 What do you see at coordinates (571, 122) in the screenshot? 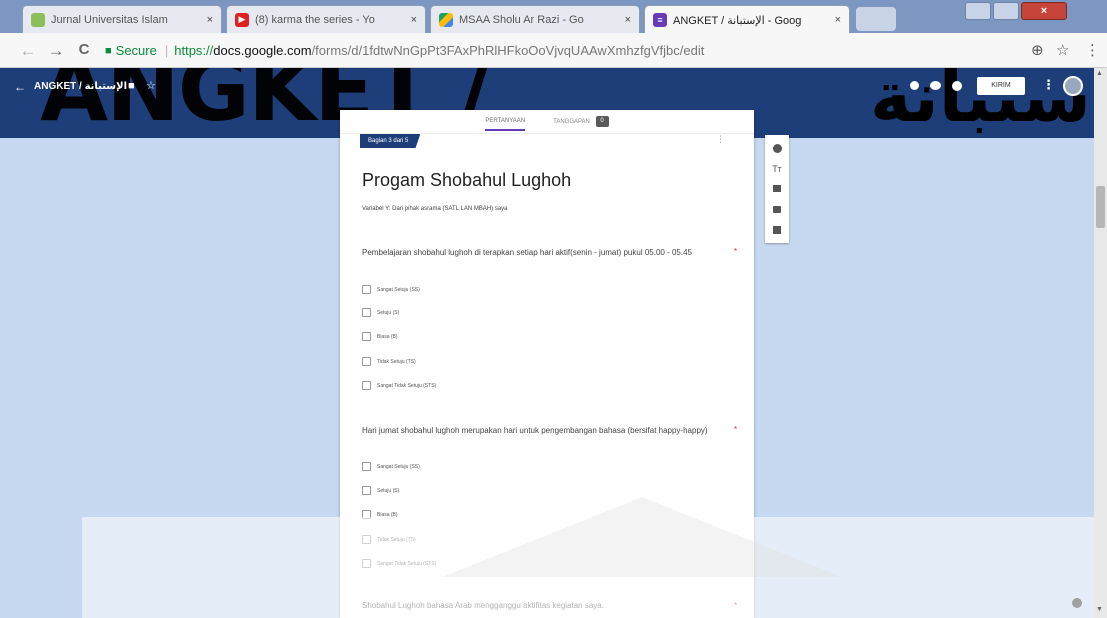
I see `tab-responses-label: TANGGAPAN` at bounding box center [571, 122].